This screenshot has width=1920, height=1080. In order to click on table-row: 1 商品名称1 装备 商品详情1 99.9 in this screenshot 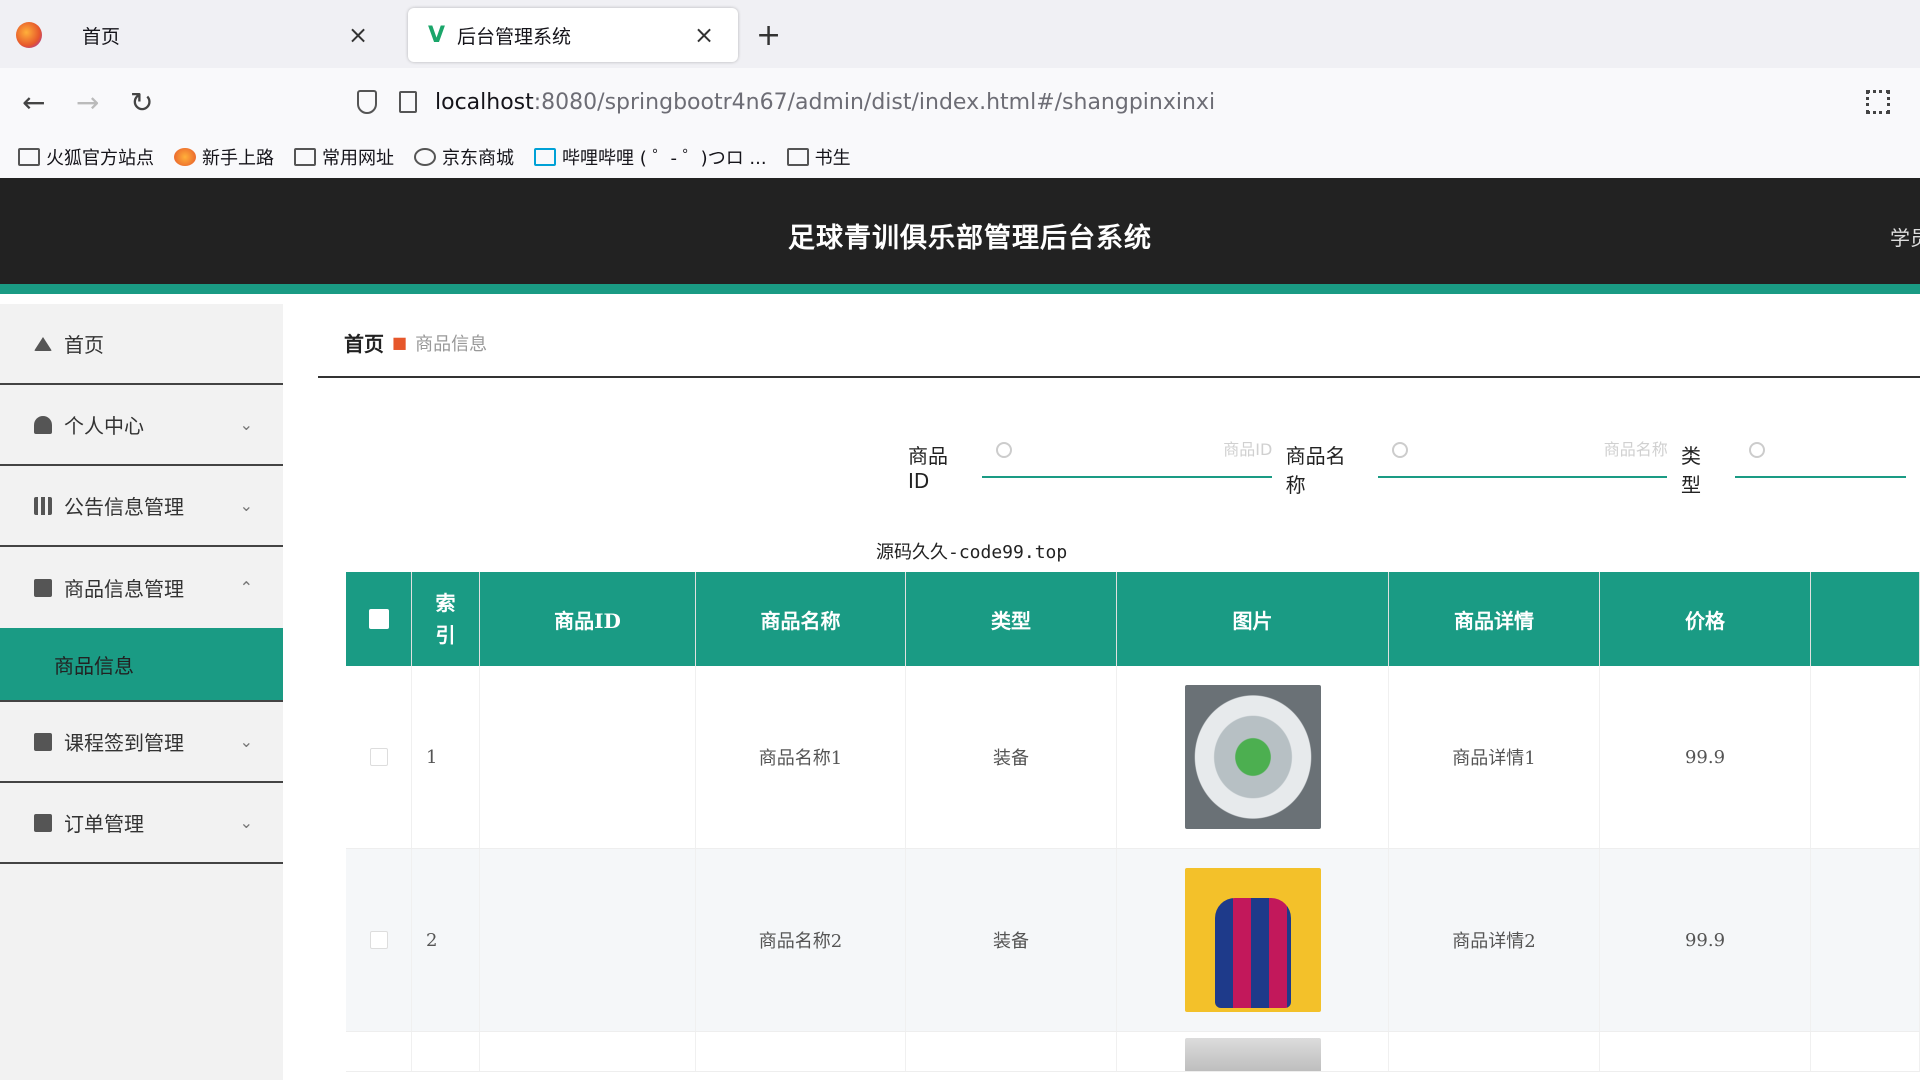, I will do `click(1133, 757)`.